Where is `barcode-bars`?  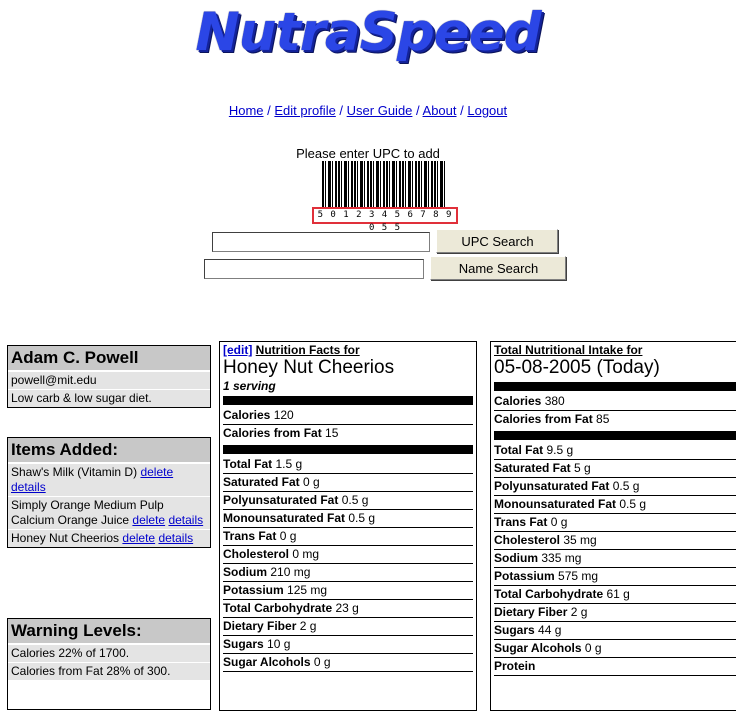 barcode-bars is located at coordinates (384, 184).